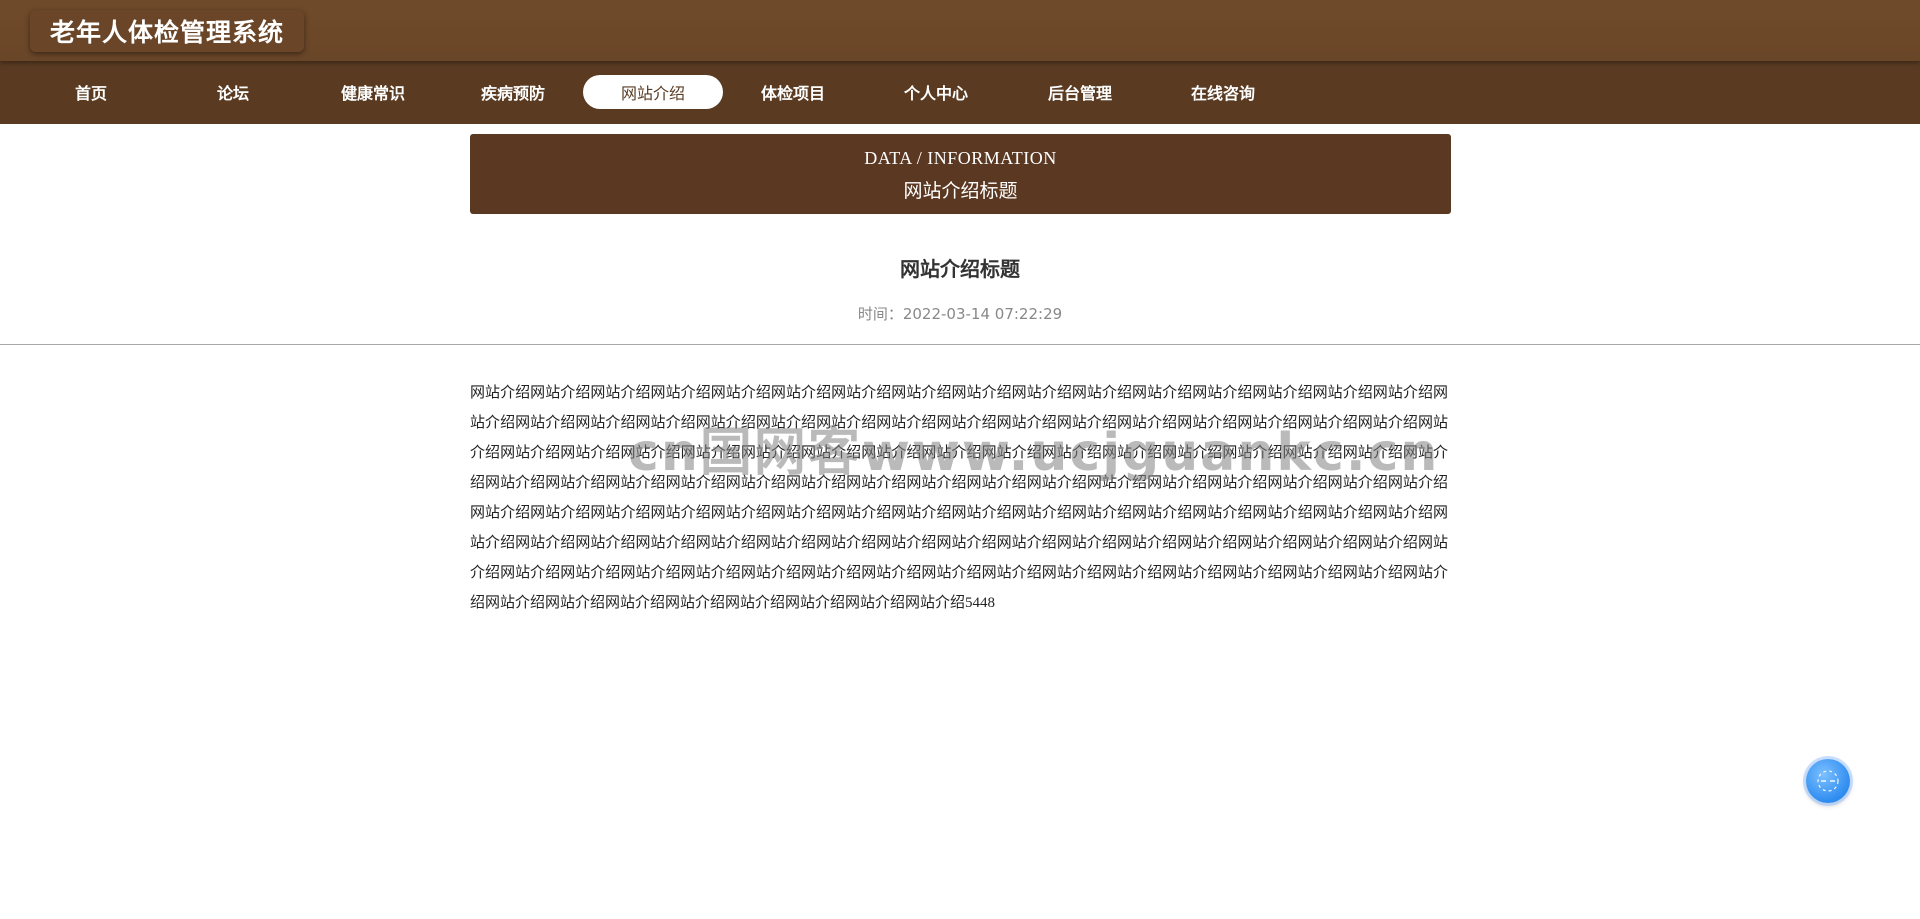 The height and width of the screenshot is (919, 1920). I want to click on nav-item-site-intro: 网站介绍, so click(653, 92).